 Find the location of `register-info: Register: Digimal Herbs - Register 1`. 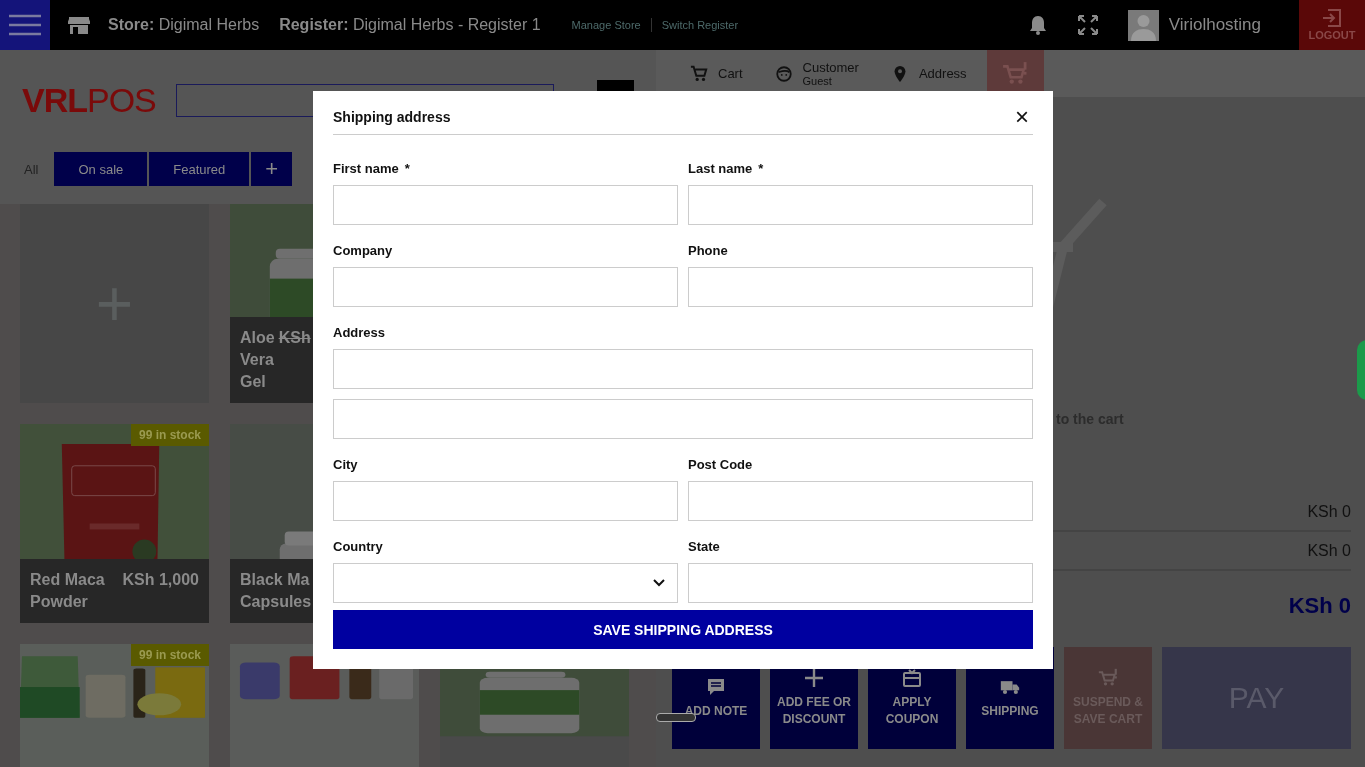

register-info: Register: Digimal Herbs - Register 1 is located at coordinates (410, 25).